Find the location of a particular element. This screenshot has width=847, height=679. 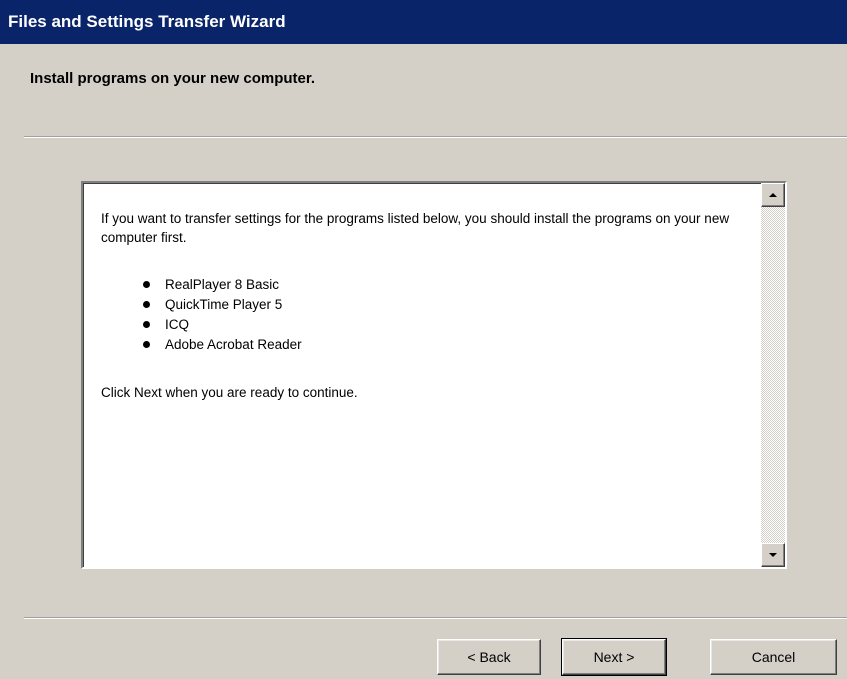

arrow-up-icon is located at coordinates (773, 195).